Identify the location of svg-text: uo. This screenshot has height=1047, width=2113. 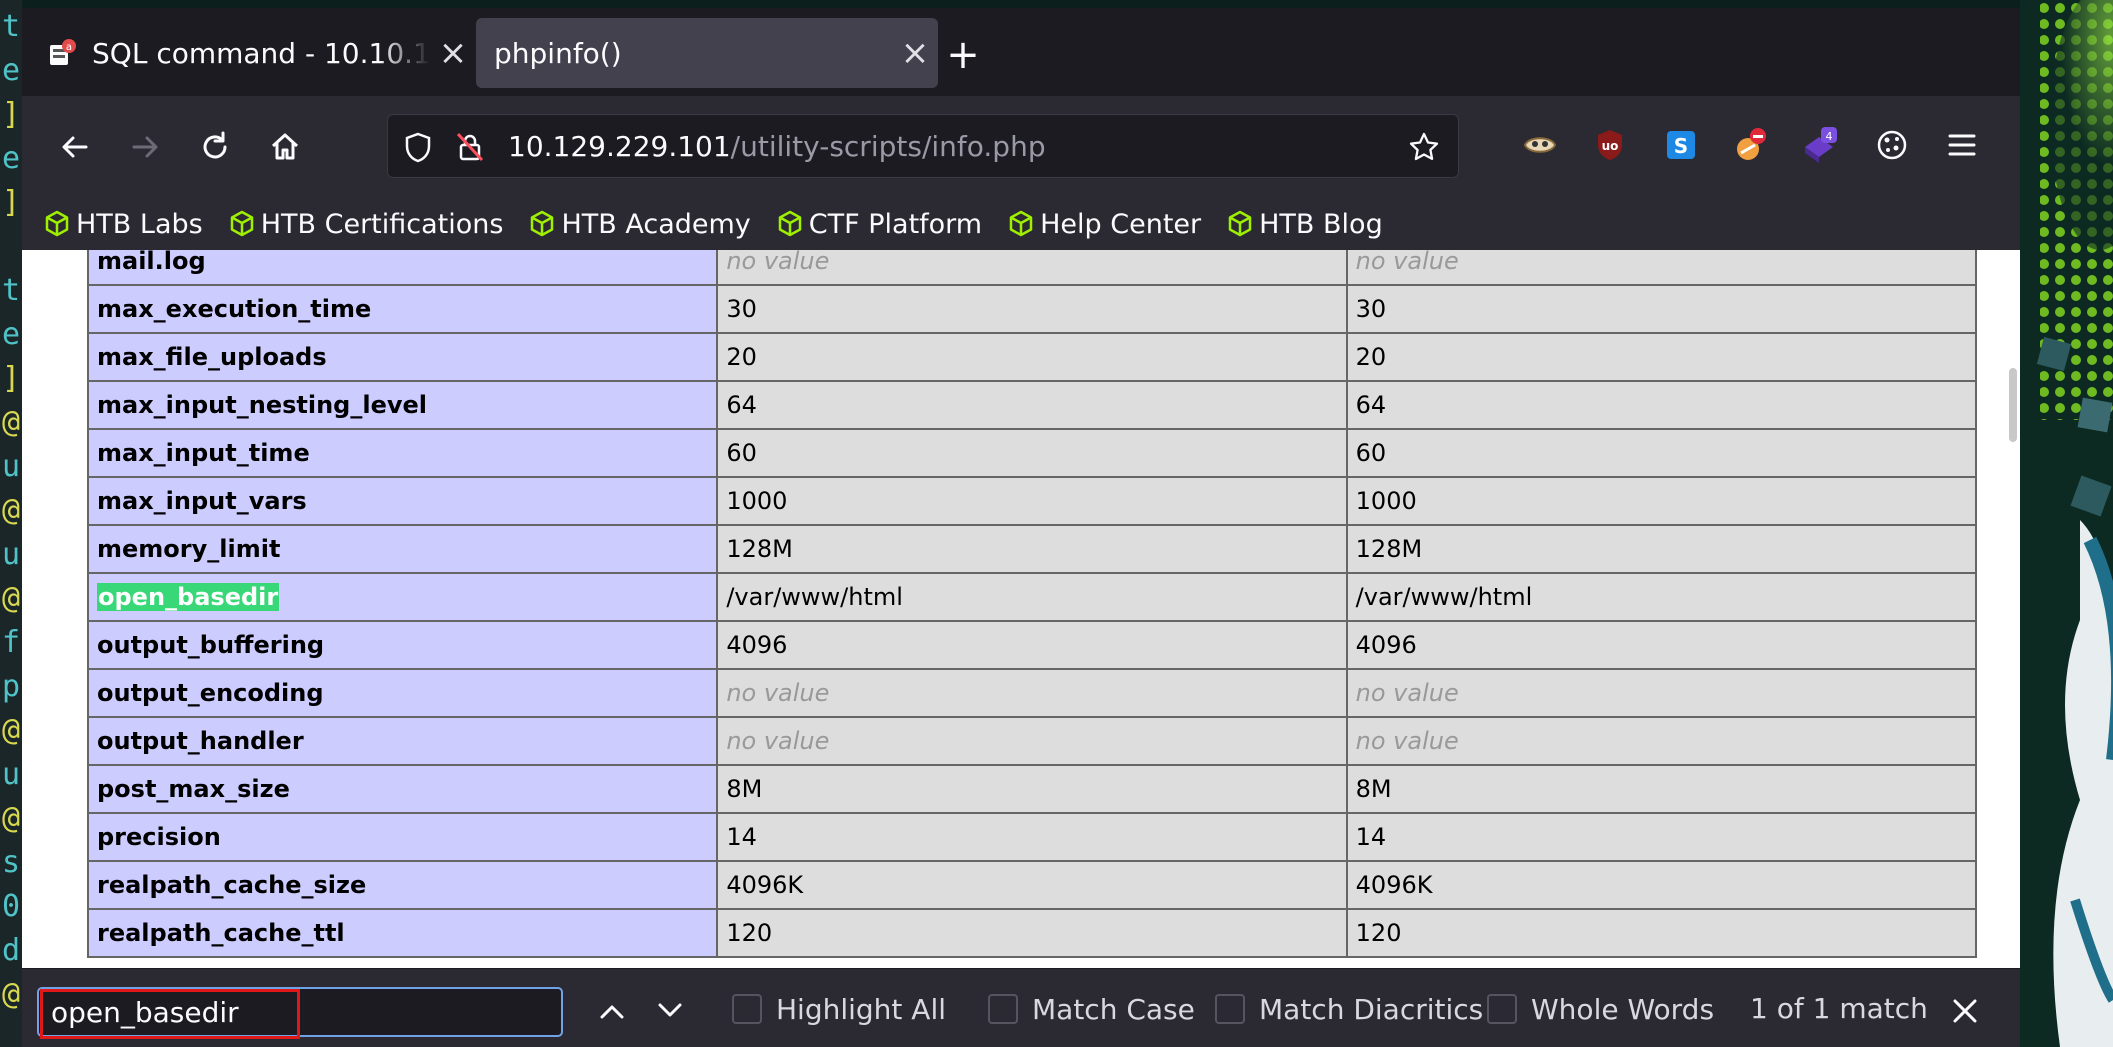
(1610, 146).